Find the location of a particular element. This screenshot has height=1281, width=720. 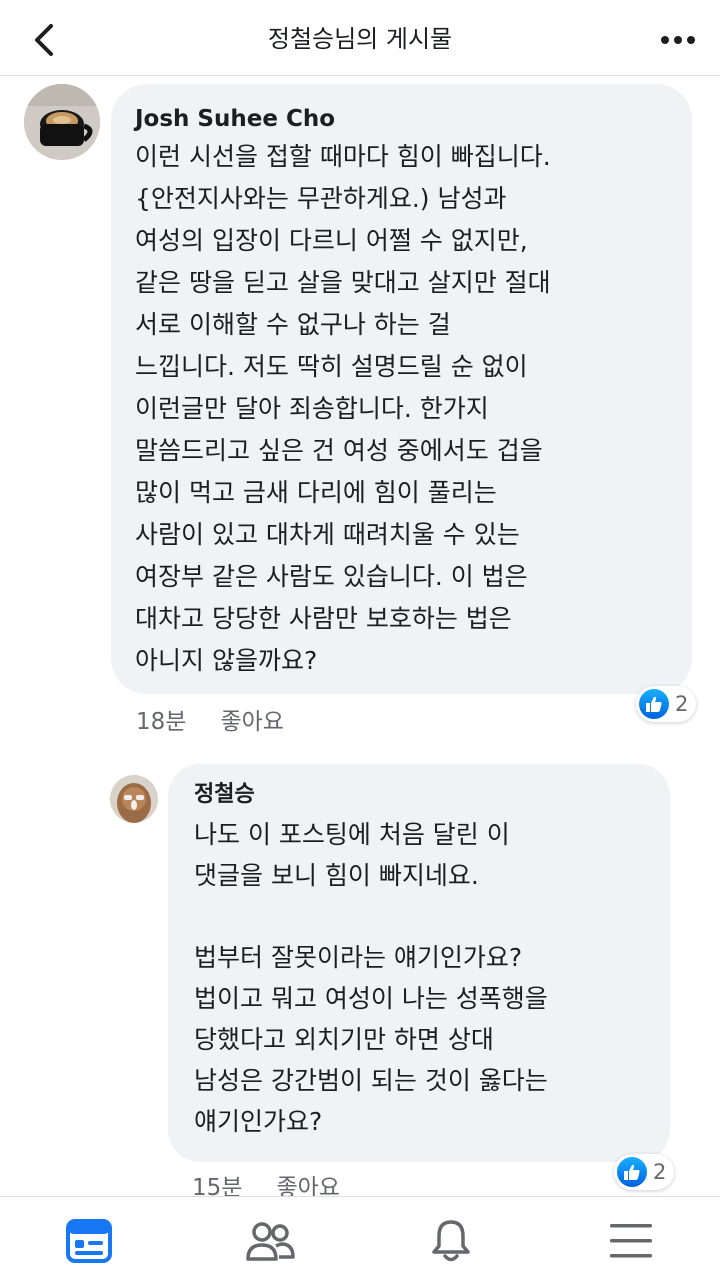

tab-notifications is located at coordinates (451, 1241).